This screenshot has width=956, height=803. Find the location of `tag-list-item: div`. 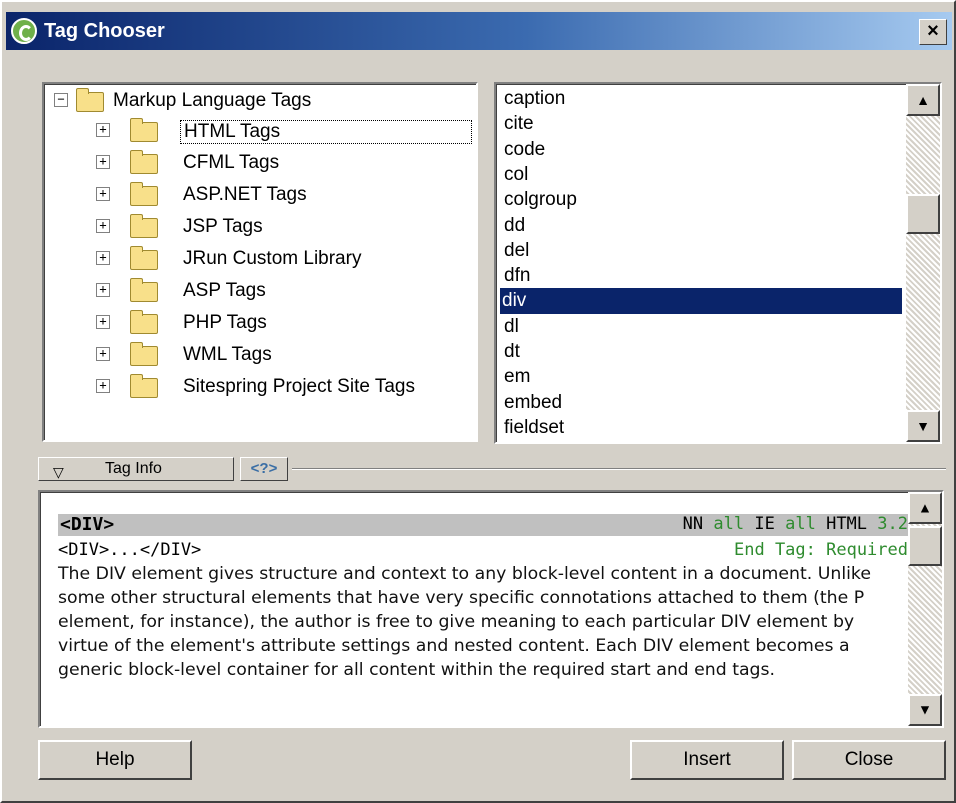

tag-list-item: div is located at coordinates (701, 301).